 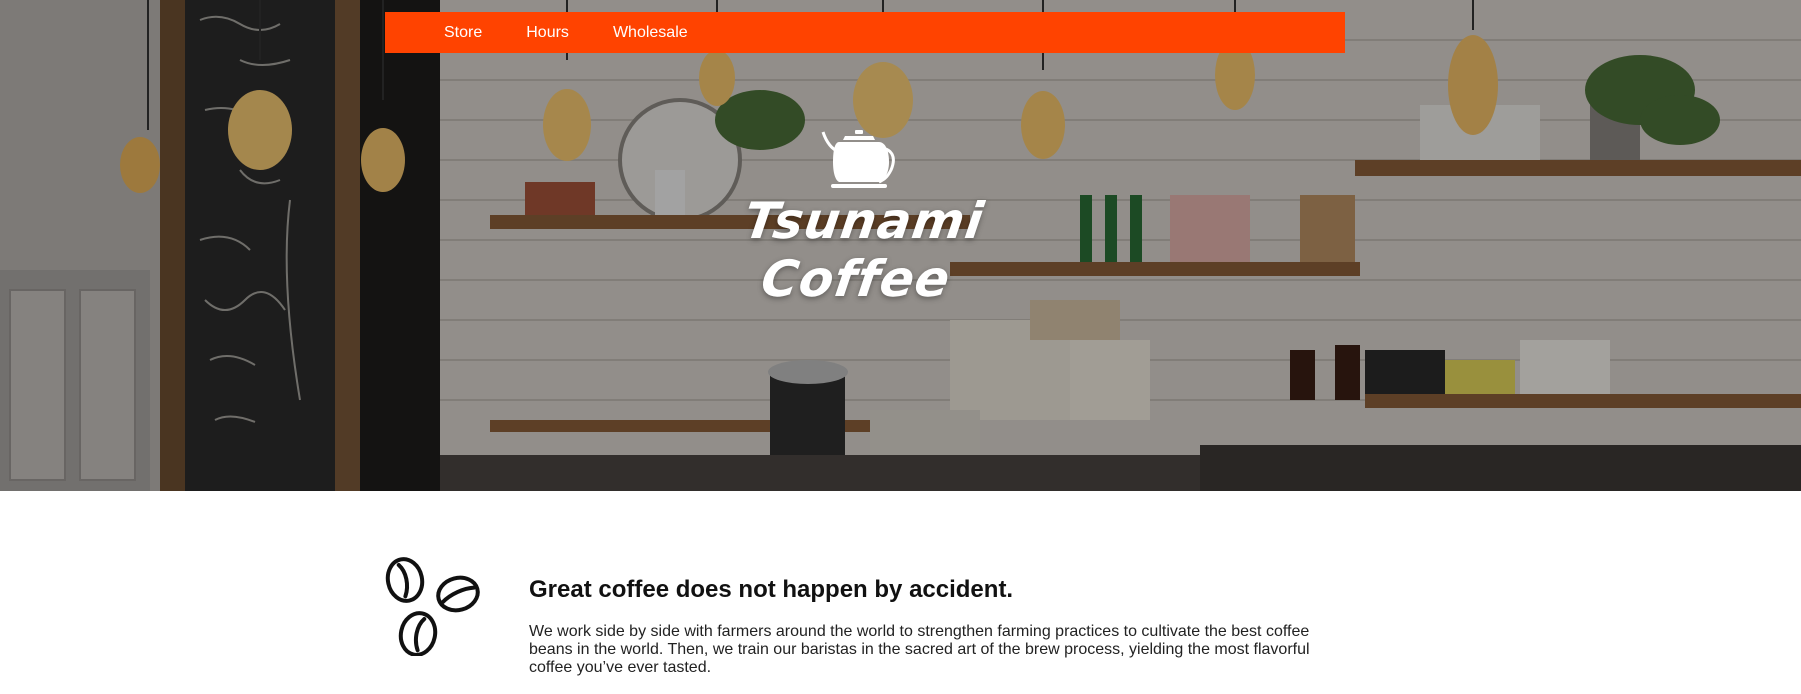 I want to click on kettle-icon, so click(x=858, y=159).